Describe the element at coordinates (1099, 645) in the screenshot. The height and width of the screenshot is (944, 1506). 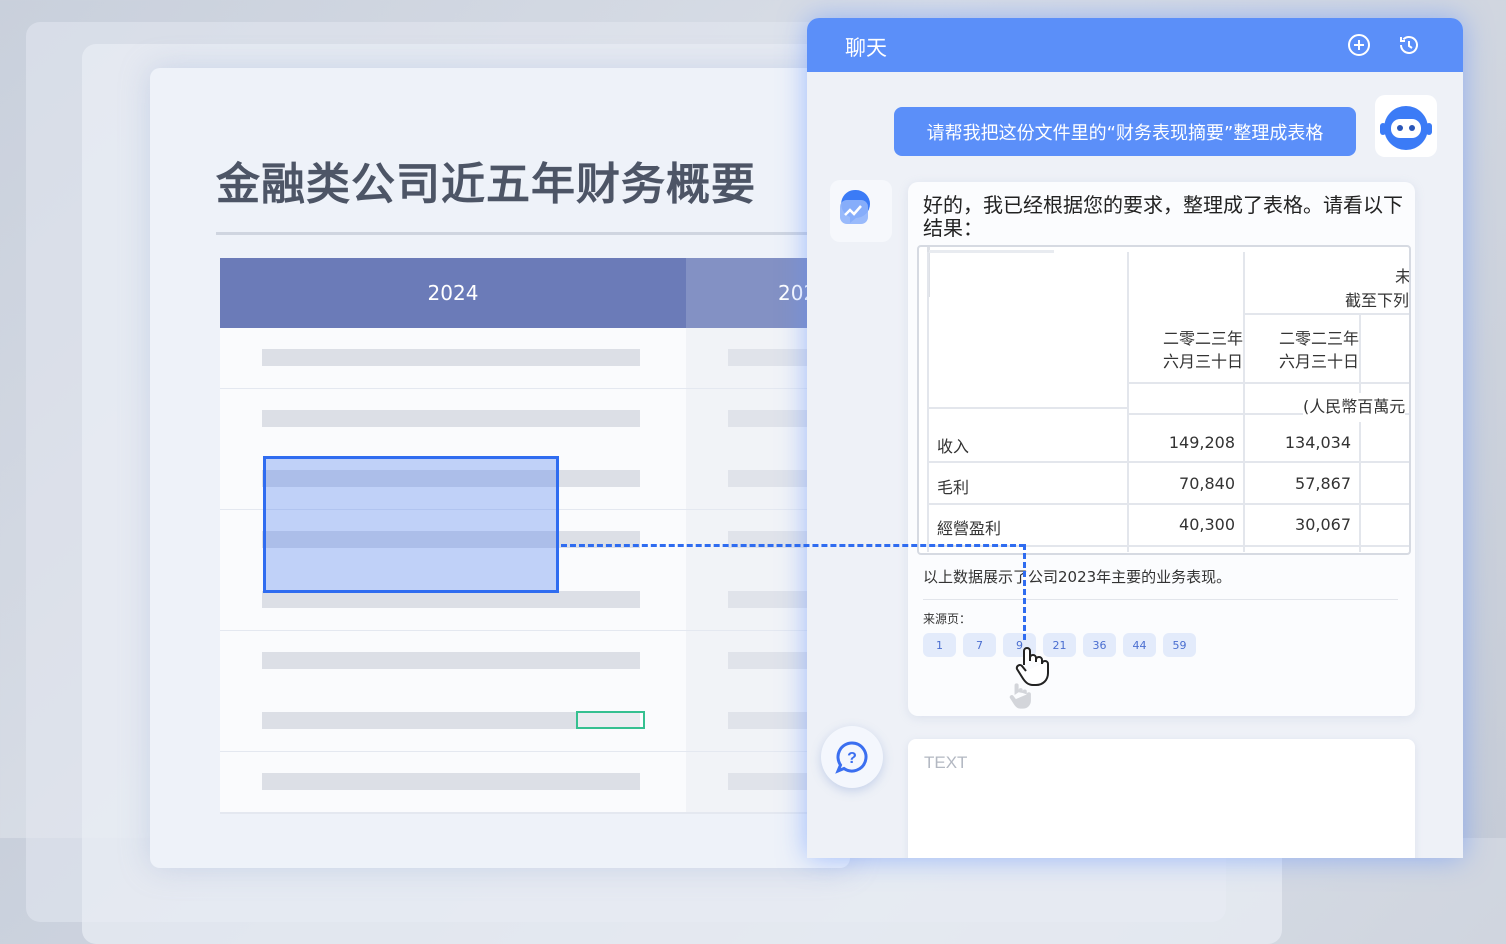
I see `source-page-chip: 36` at that location.